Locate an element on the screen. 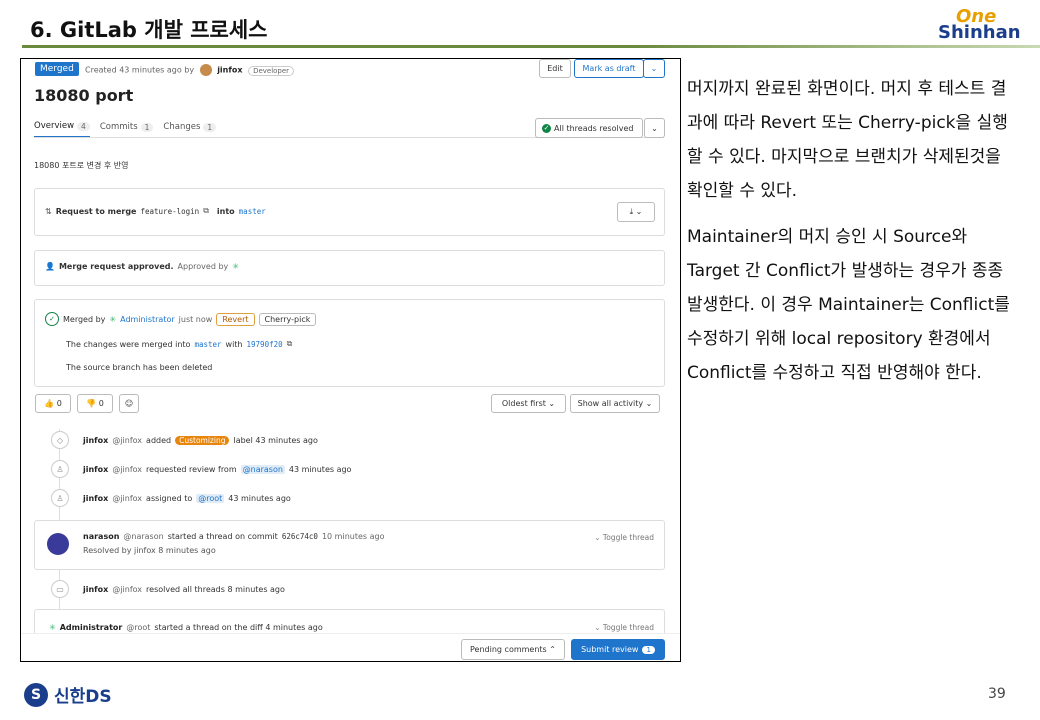 This screenshot has height=720, width=1040. target-branch: master is located at coordinates (252, 211).